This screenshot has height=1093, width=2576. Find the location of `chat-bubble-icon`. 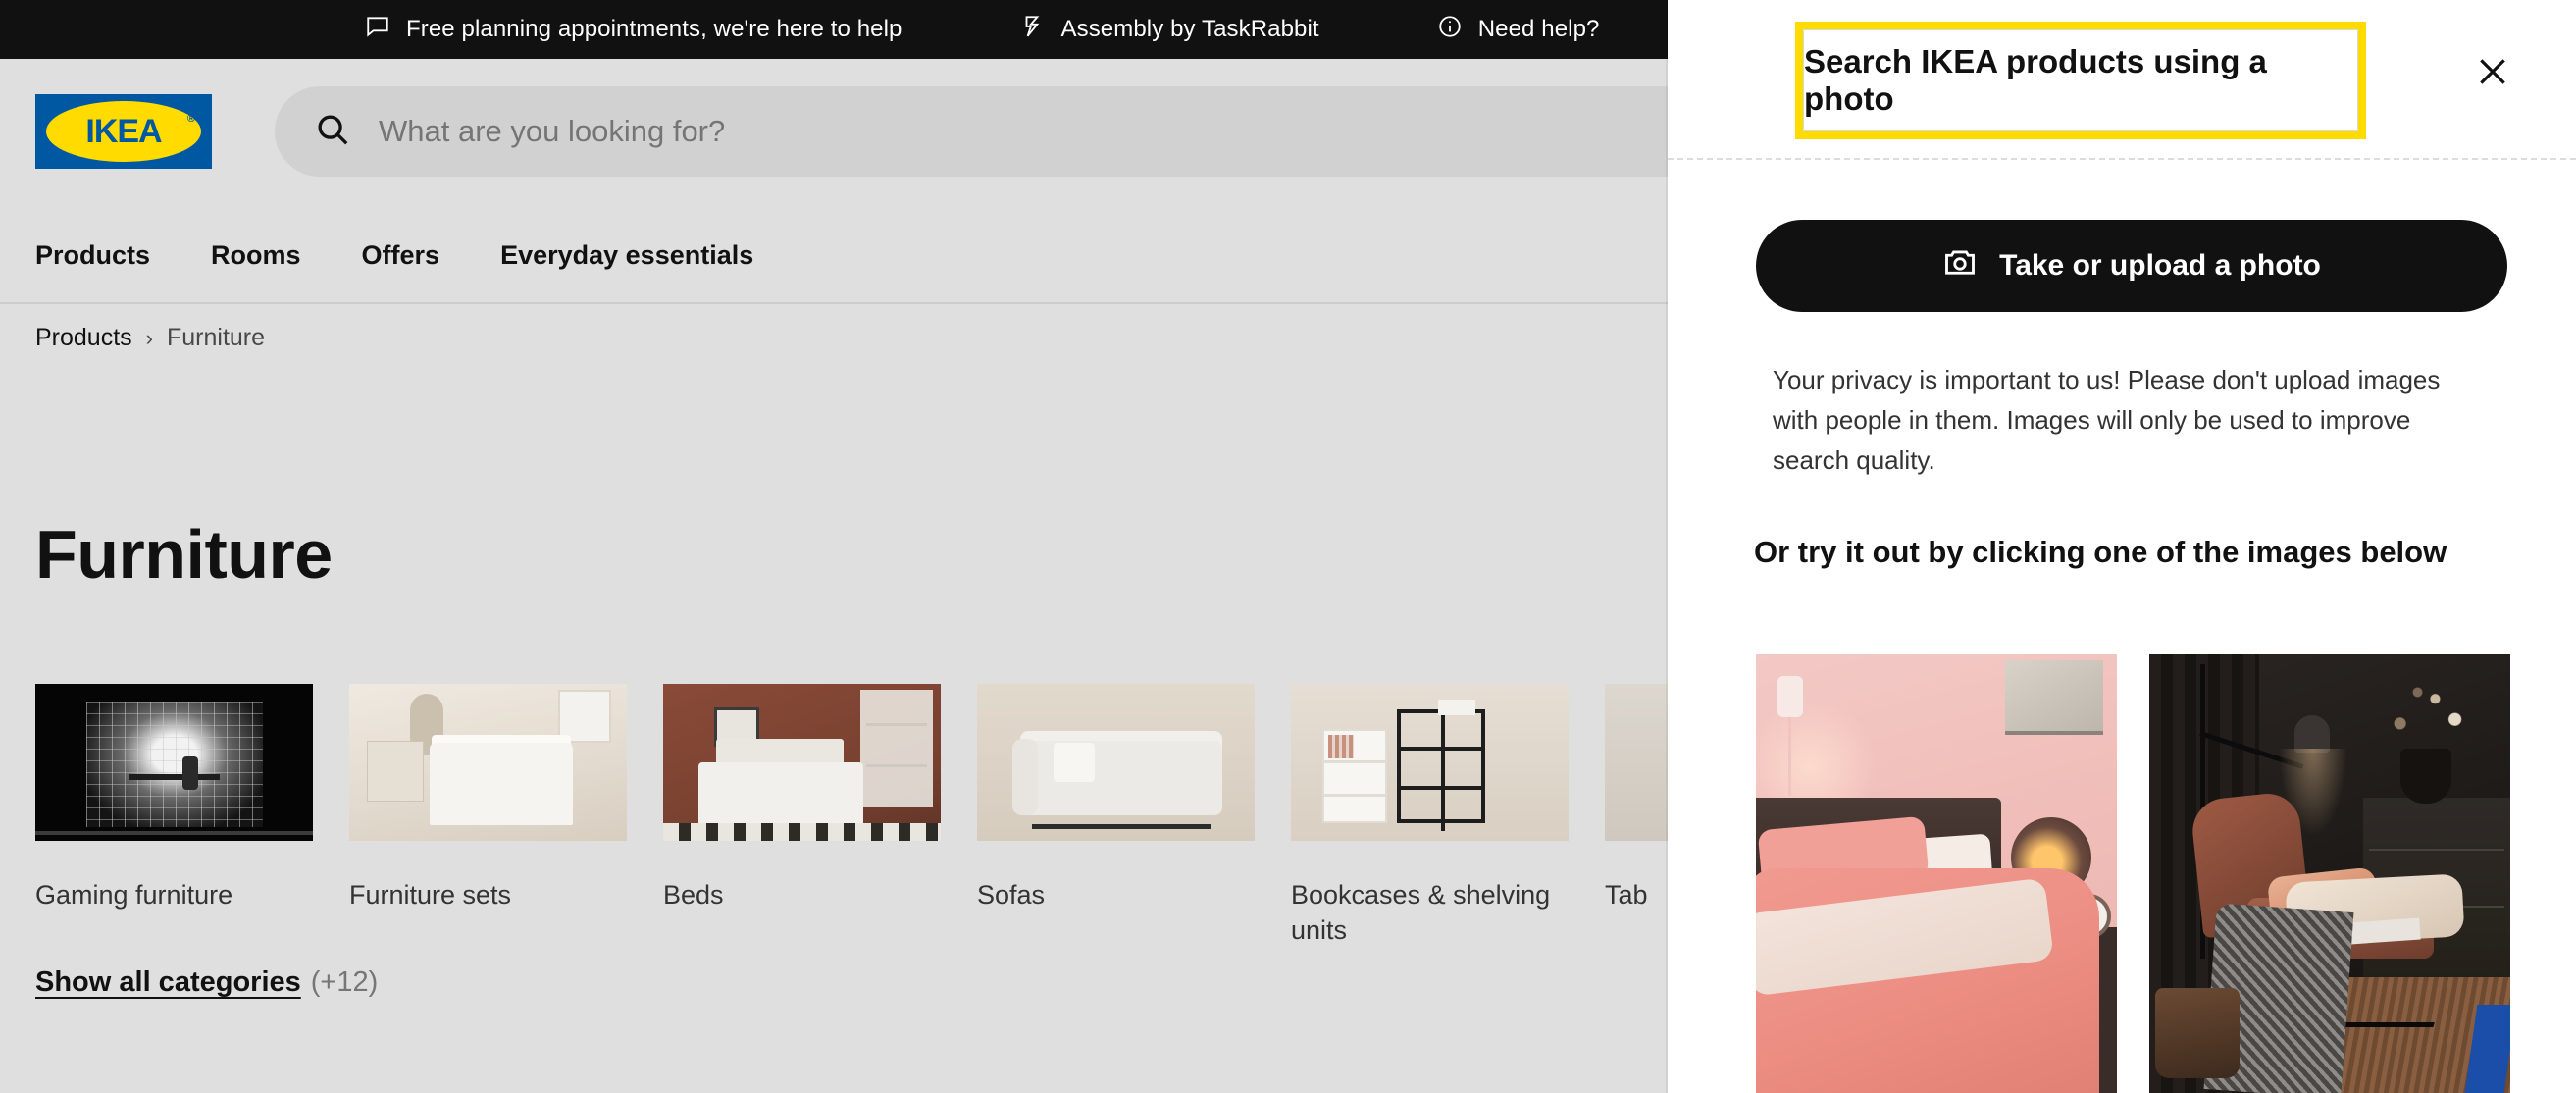

chat-bubble-icon is located at coordinates (377, 30).